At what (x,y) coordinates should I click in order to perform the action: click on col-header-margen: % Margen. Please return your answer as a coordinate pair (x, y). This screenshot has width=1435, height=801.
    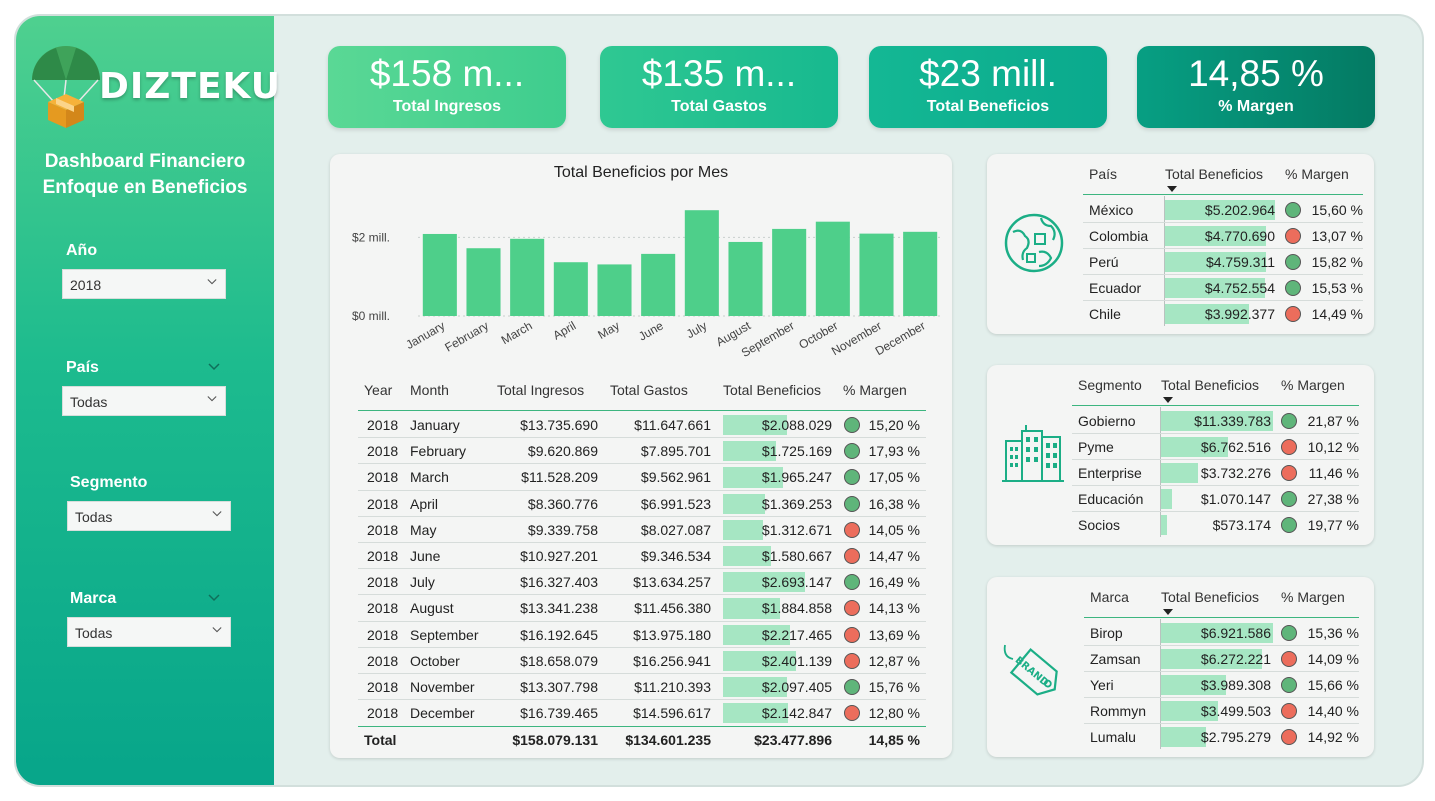
    Looking at the image, I should click on (875, 390).